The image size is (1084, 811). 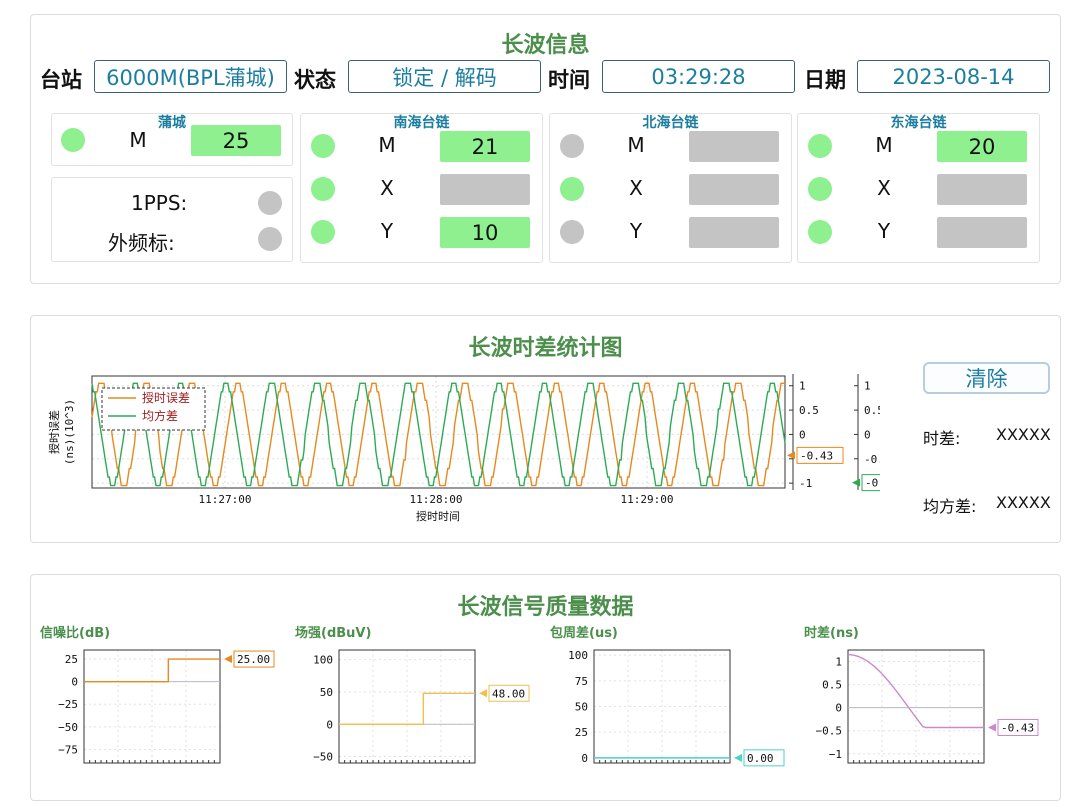 What do you see at coordinates (69, 432) in the screenshot?
I see `y-axis-unit: (ns)(10^3)` at bounding box center [69, 432].